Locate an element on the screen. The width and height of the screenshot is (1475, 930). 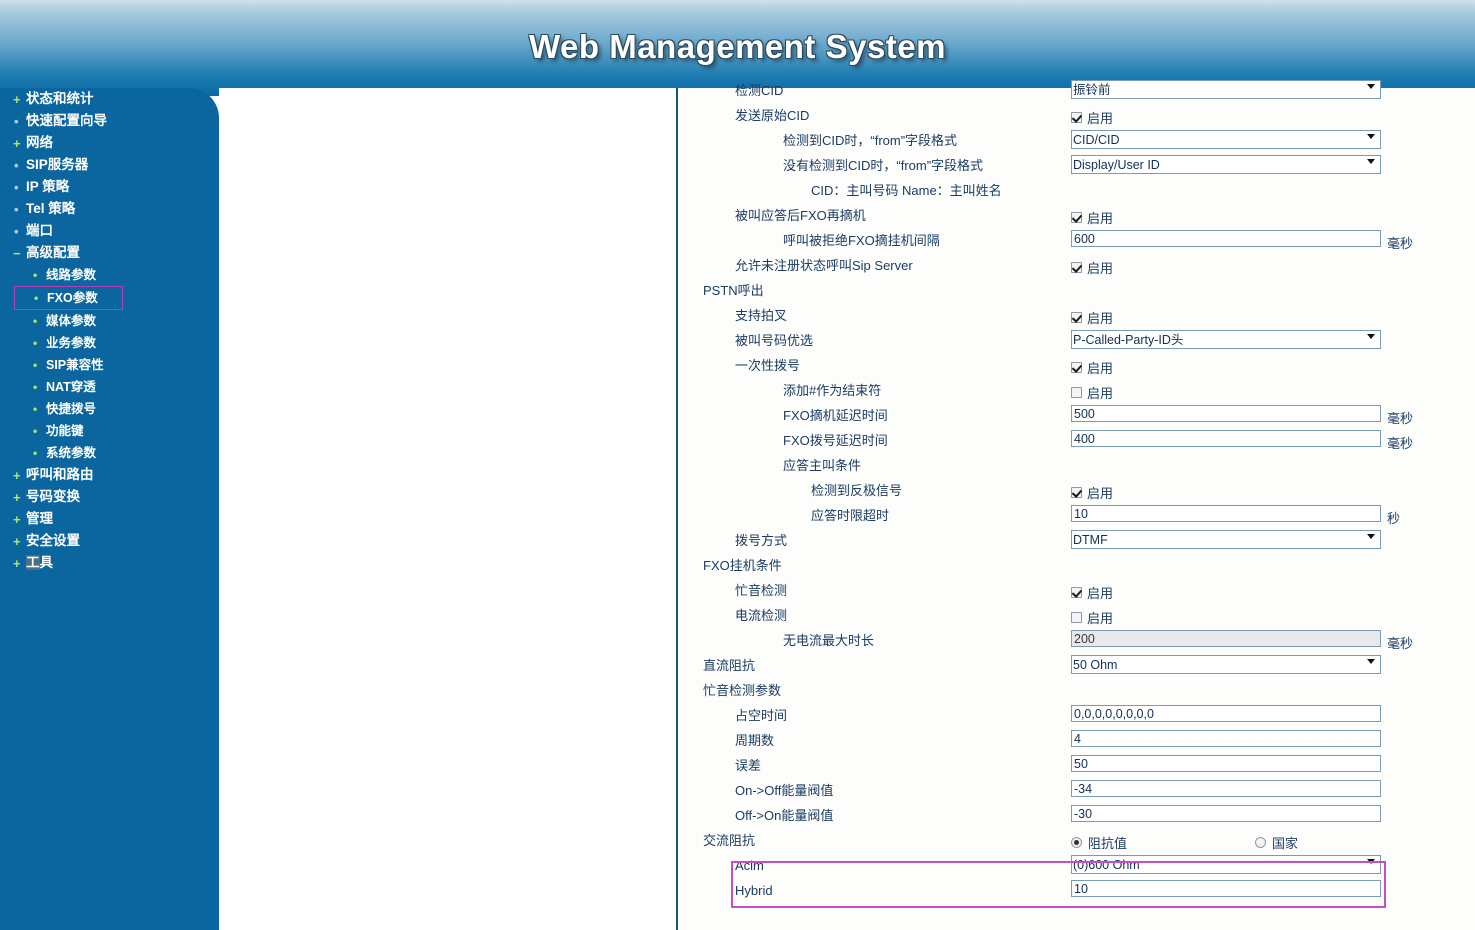
hybrid-input is located at coordinates (1226, 889).